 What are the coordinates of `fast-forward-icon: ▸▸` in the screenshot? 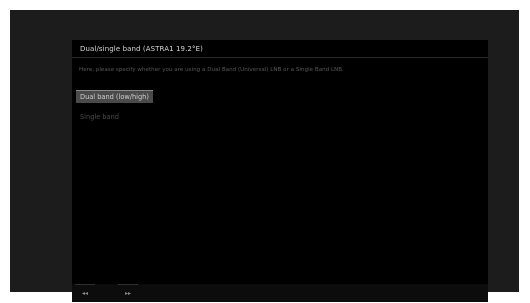 It's located at (128, 293).